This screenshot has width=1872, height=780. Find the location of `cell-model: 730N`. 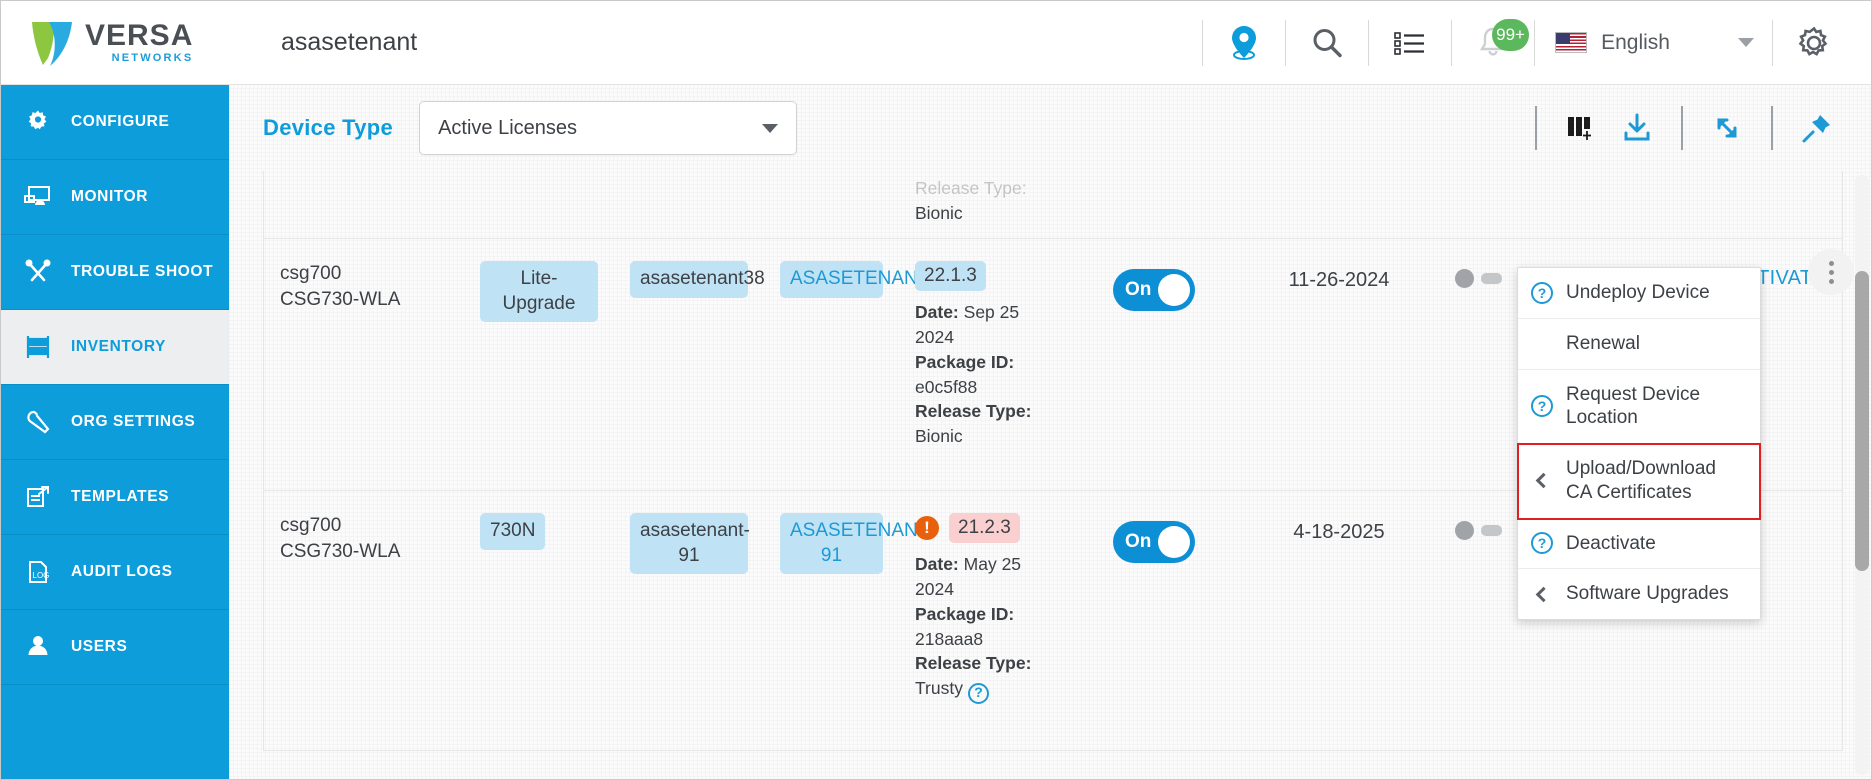

cell-model: 730N is located at coordinates (539, 620).